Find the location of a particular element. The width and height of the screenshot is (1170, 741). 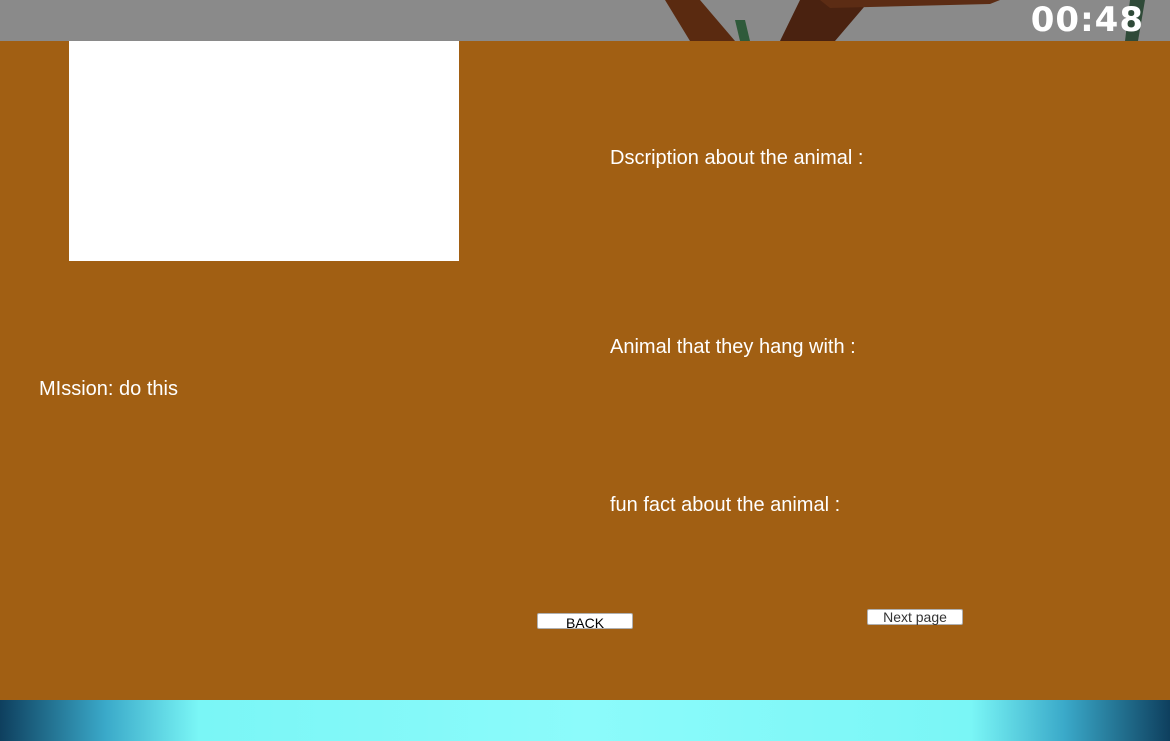

mission-text: MIssion: do this is located at coordinates (108, 389).